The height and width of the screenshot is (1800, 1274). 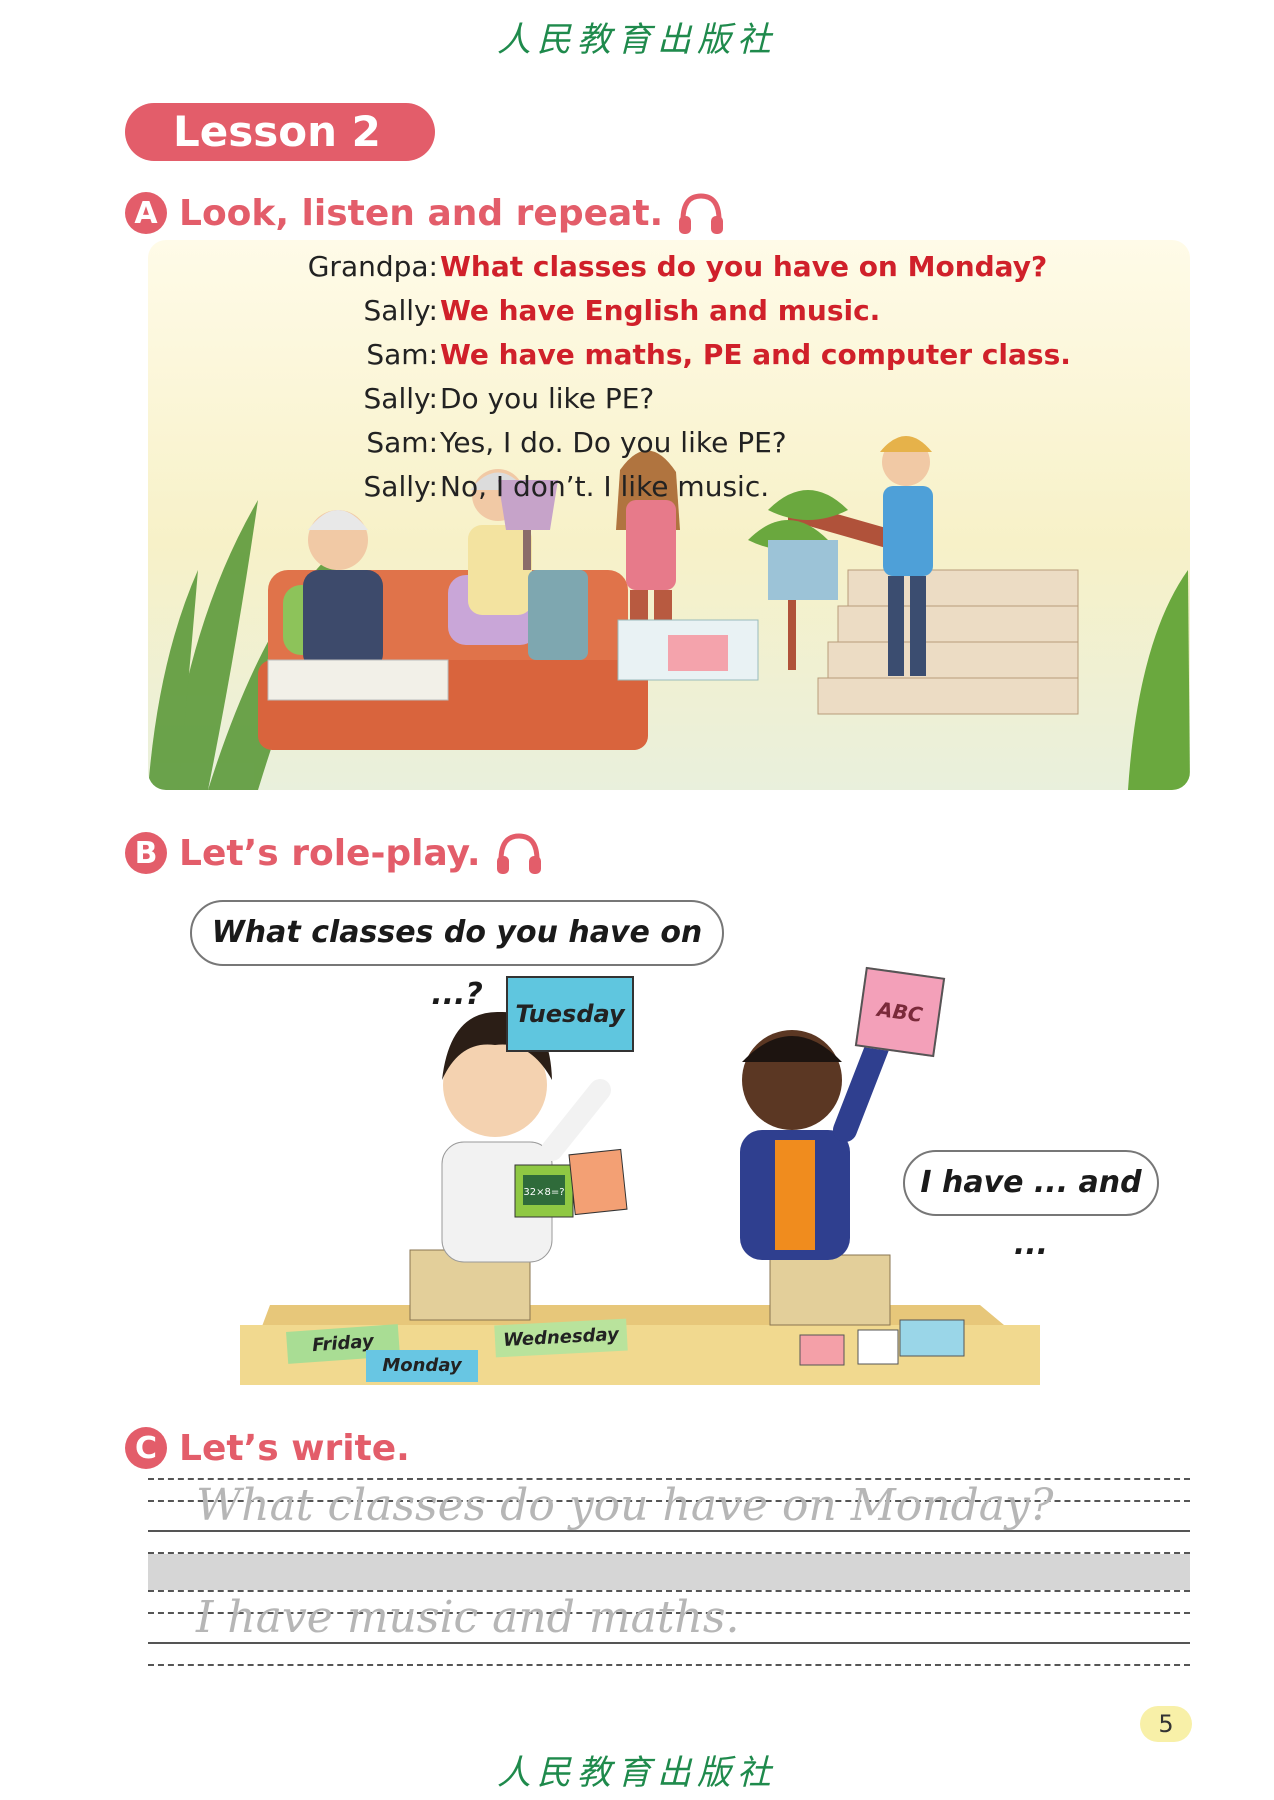 I want to click on publisher-header: 人民教育出版社, so click(x=637, y=40).